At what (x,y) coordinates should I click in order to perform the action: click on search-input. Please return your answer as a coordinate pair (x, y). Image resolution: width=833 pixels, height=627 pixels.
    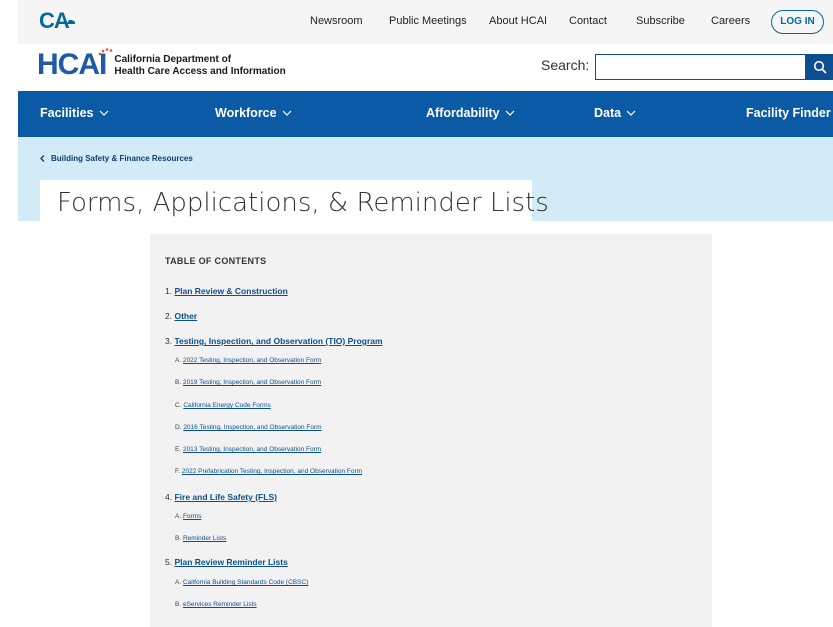
    Looking at the image, I should click on (700, 67).